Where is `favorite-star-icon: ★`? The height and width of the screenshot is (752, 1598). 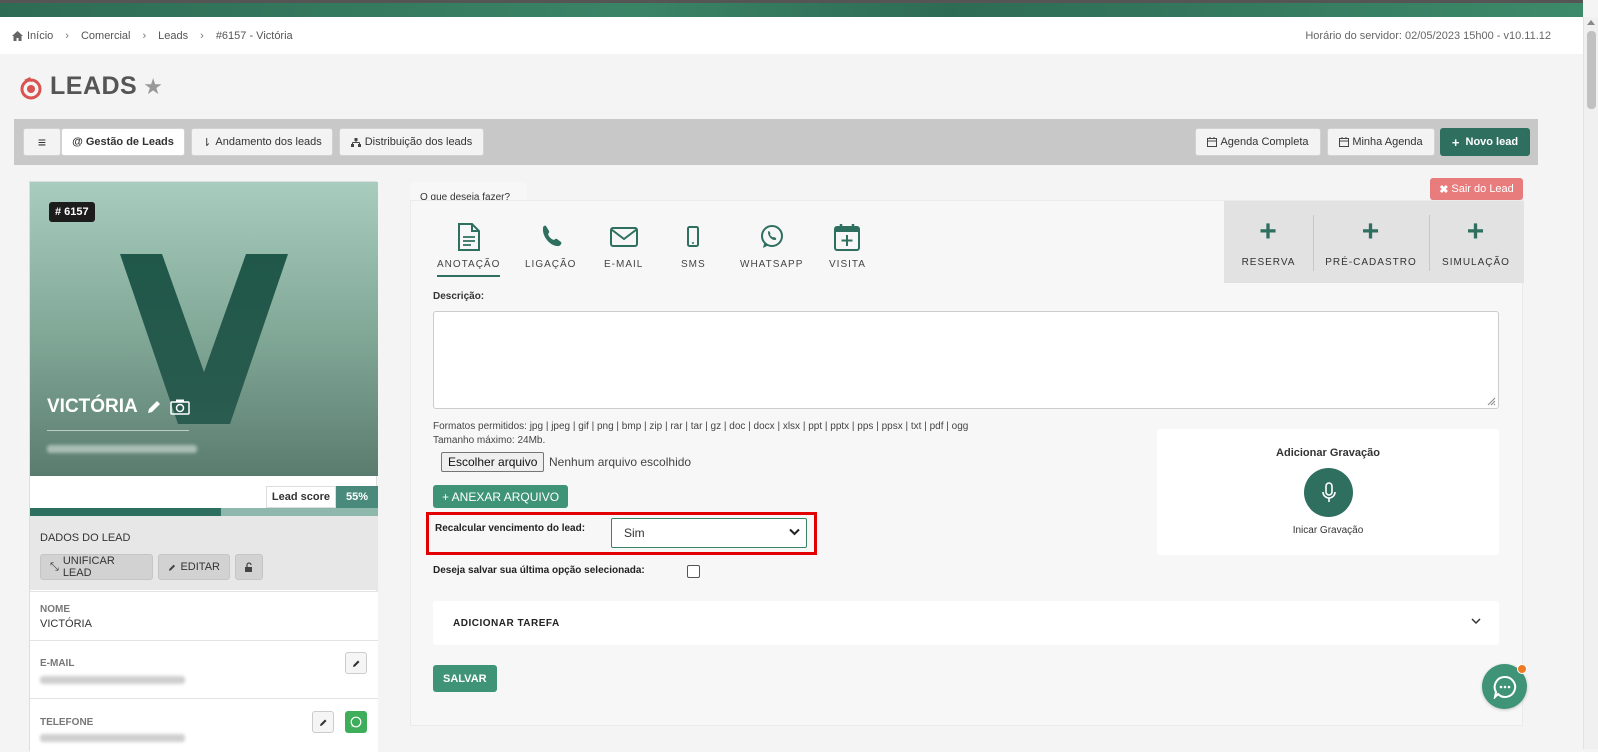 favorite-star-icon: ★ is located at coordinates (153, 87).